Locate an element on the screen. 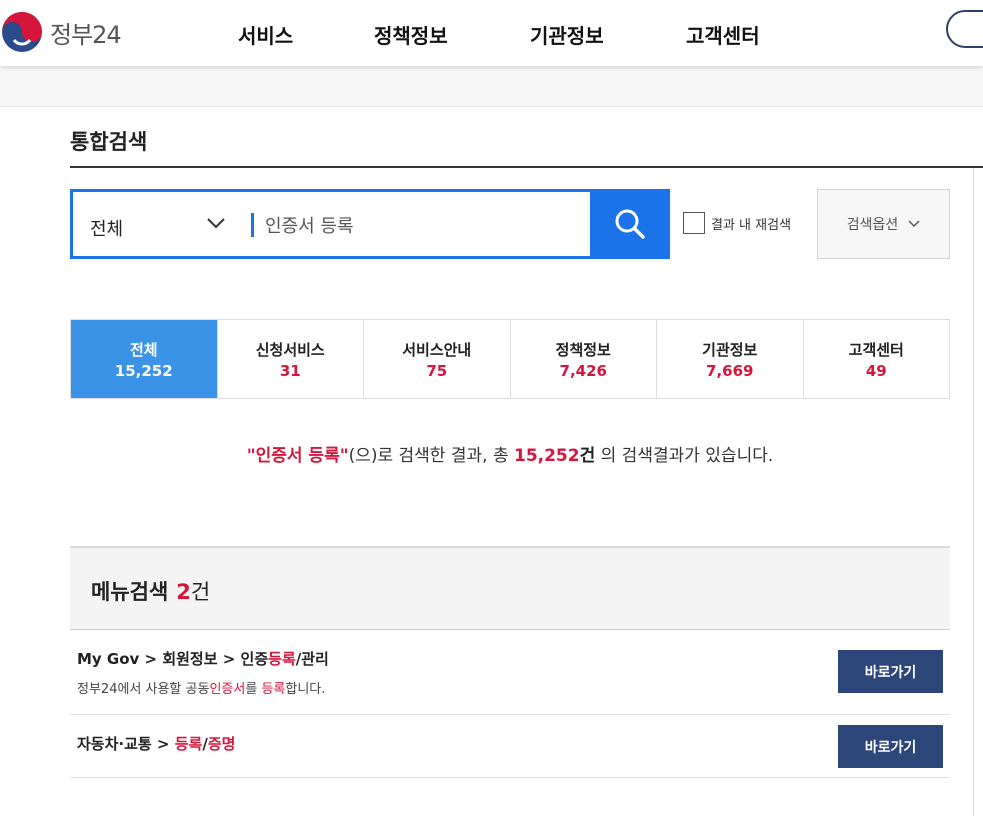 This screenshot has width=983, height=816. content-right-border is located at coordinates (973, 492).